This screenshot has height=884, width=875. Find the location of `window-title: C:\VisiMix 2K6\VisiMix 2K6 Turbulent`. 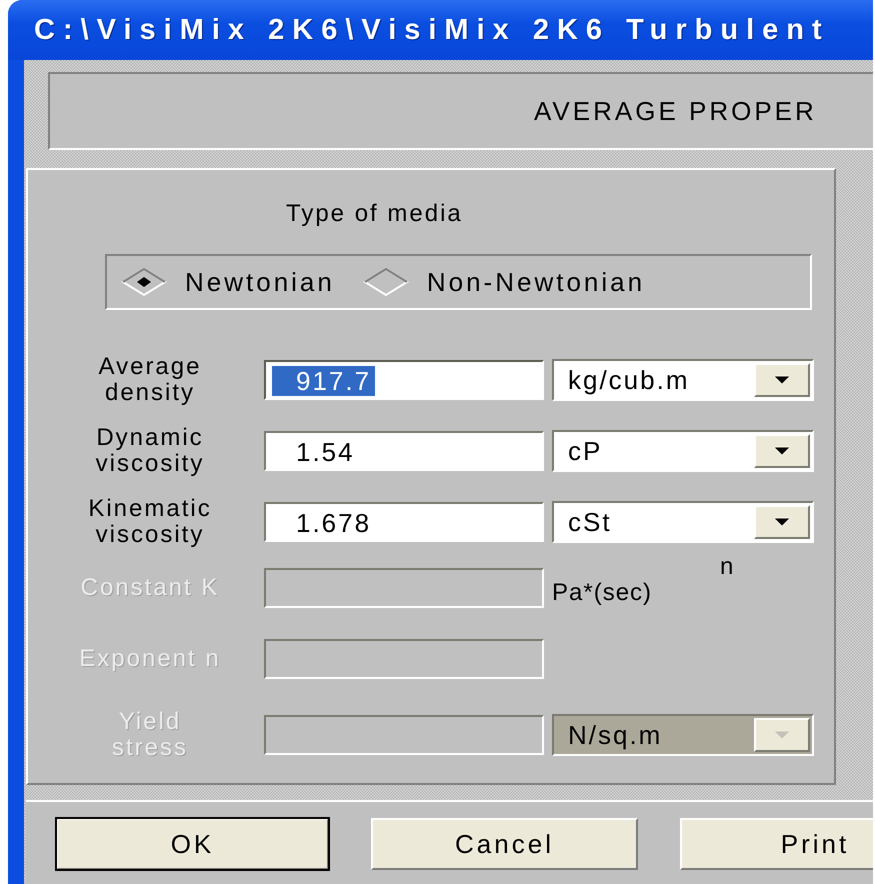

window-title: C:\VisiMix 2K6\VisiMix 2K6 Turbulent is located at coordinates (432, 30).